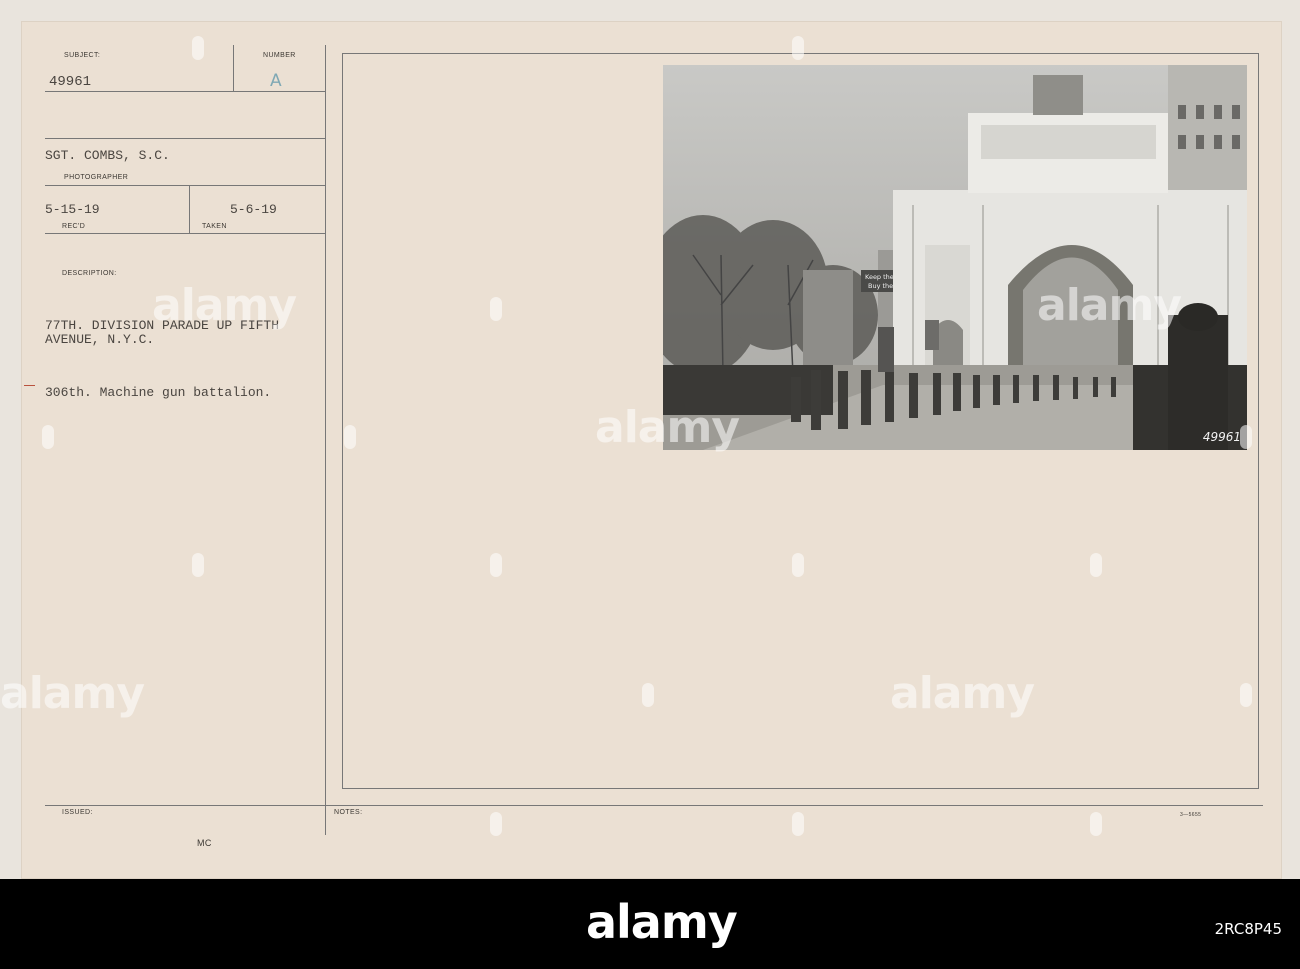  Describe the element at coordinates (185, 233) in the screenshot. I see `date-rule` at that location.